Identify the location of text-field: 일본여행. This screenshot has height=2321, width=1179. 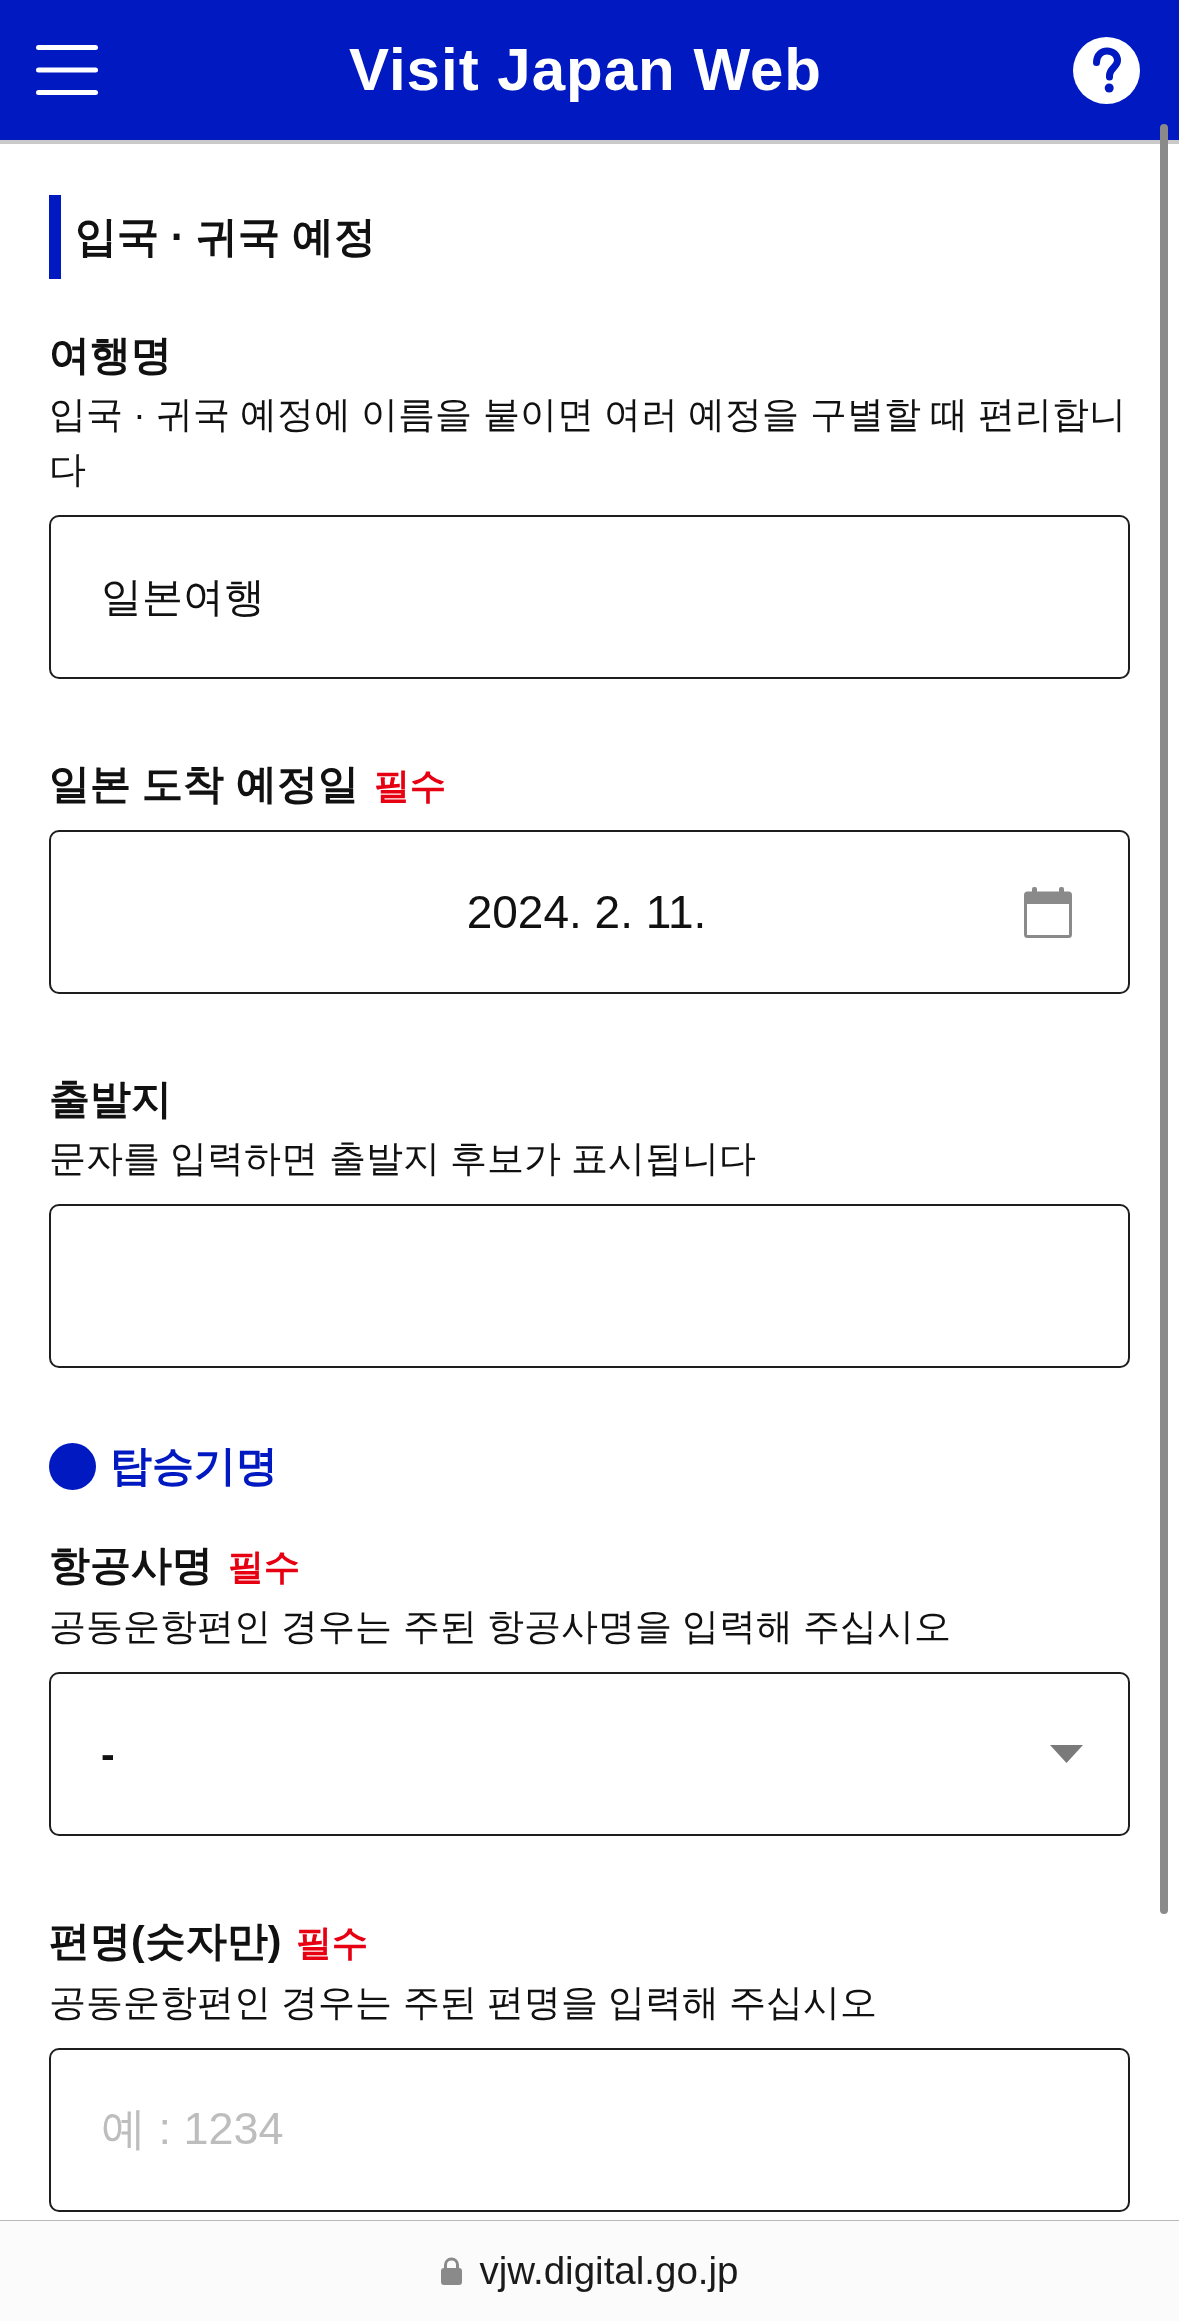
(589, 597).